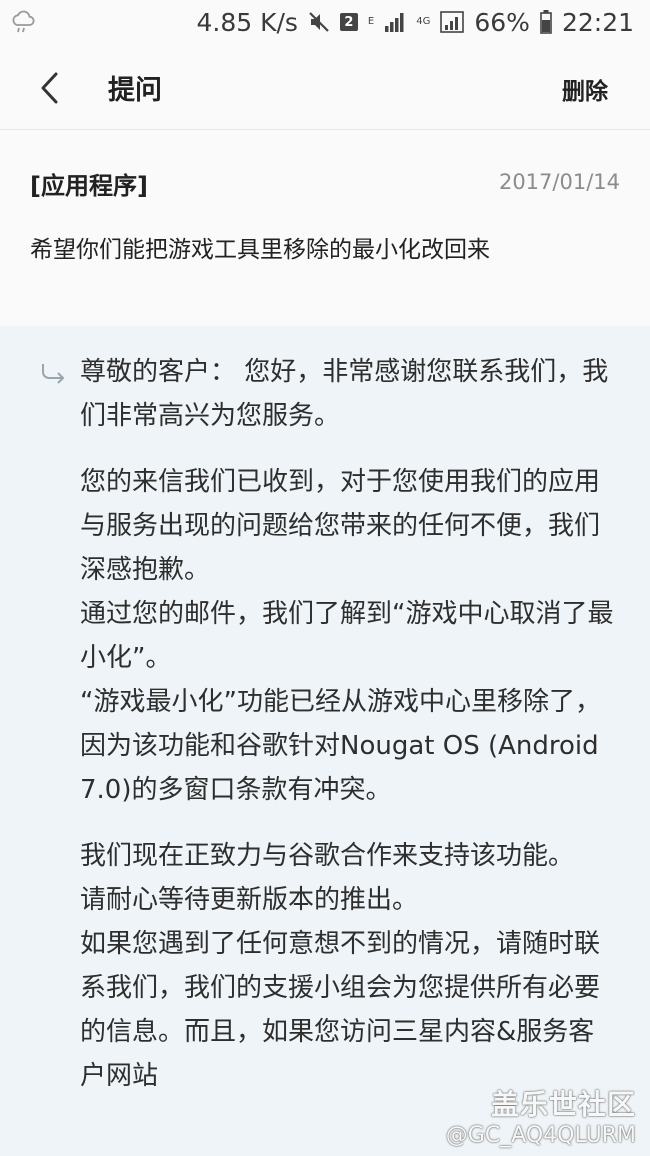 The width and height of the screenshot is (650, 1156). I want to click on answer-paragraph: 请耐心等待更新版本的推出。, so click(249, 900).